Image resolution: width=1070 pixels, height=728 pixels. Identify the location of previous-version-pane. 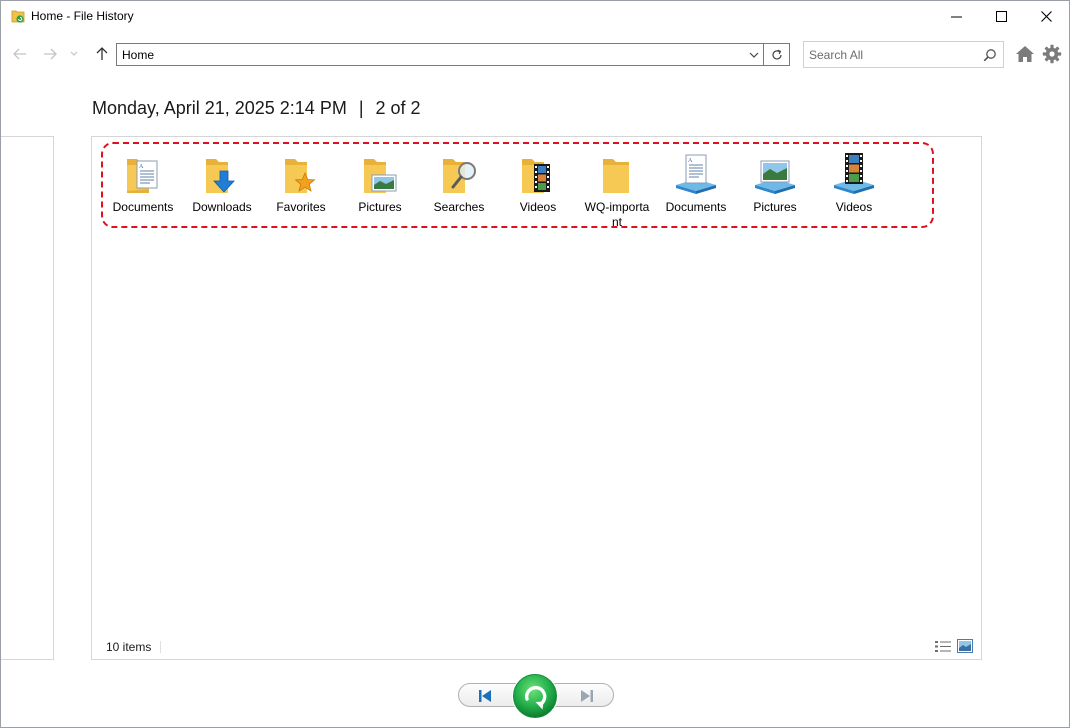
(27, 398).